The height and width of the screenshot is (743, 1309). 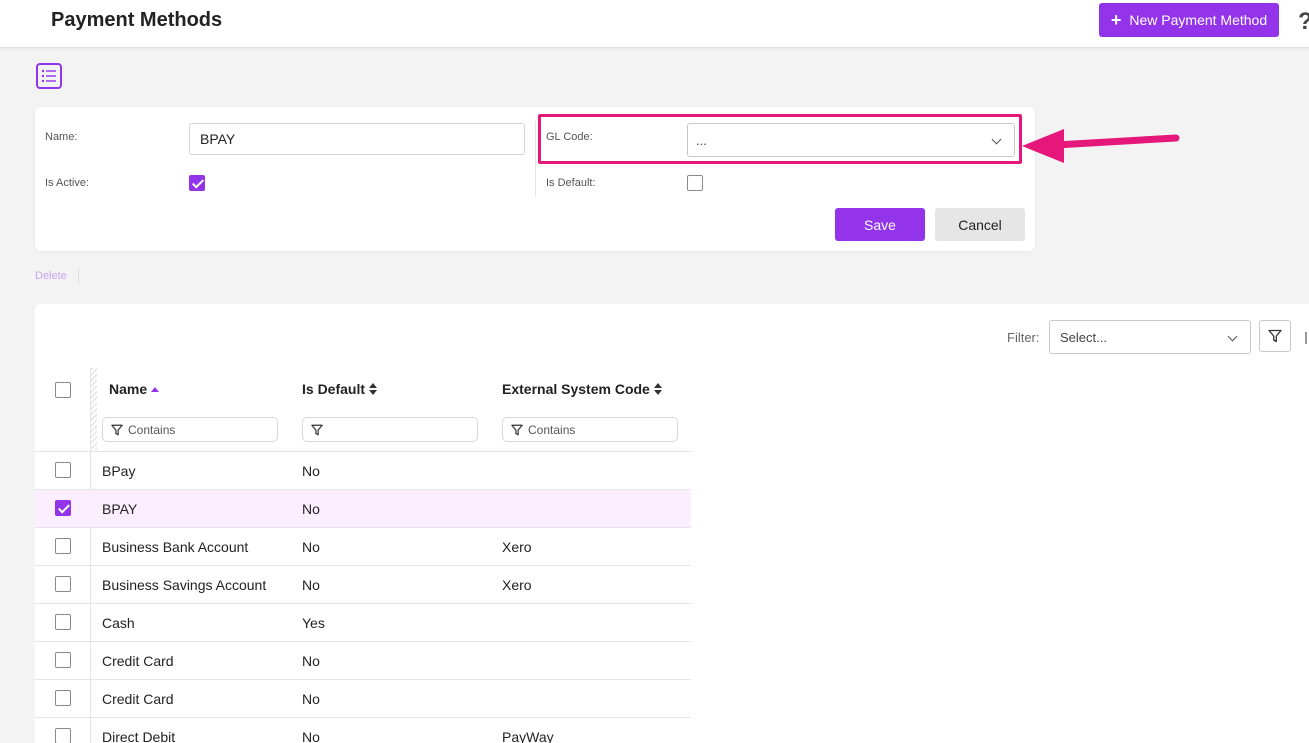 I want to click on column-header-is-default-label: Is Default, so click(x=334, y=389).